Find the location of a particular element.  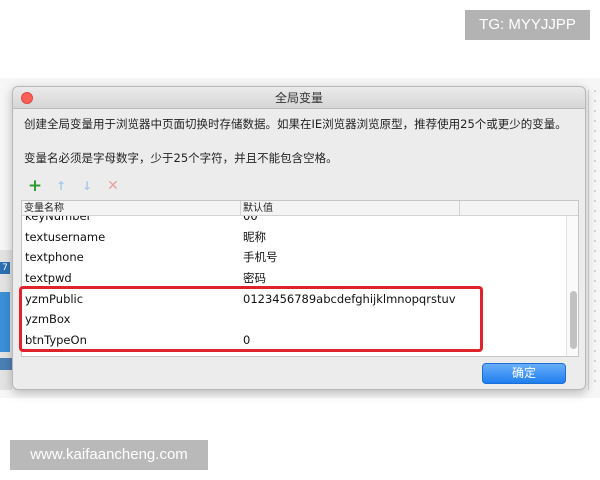

move-down-icon: ↓ is located at coordinates (87, 186).